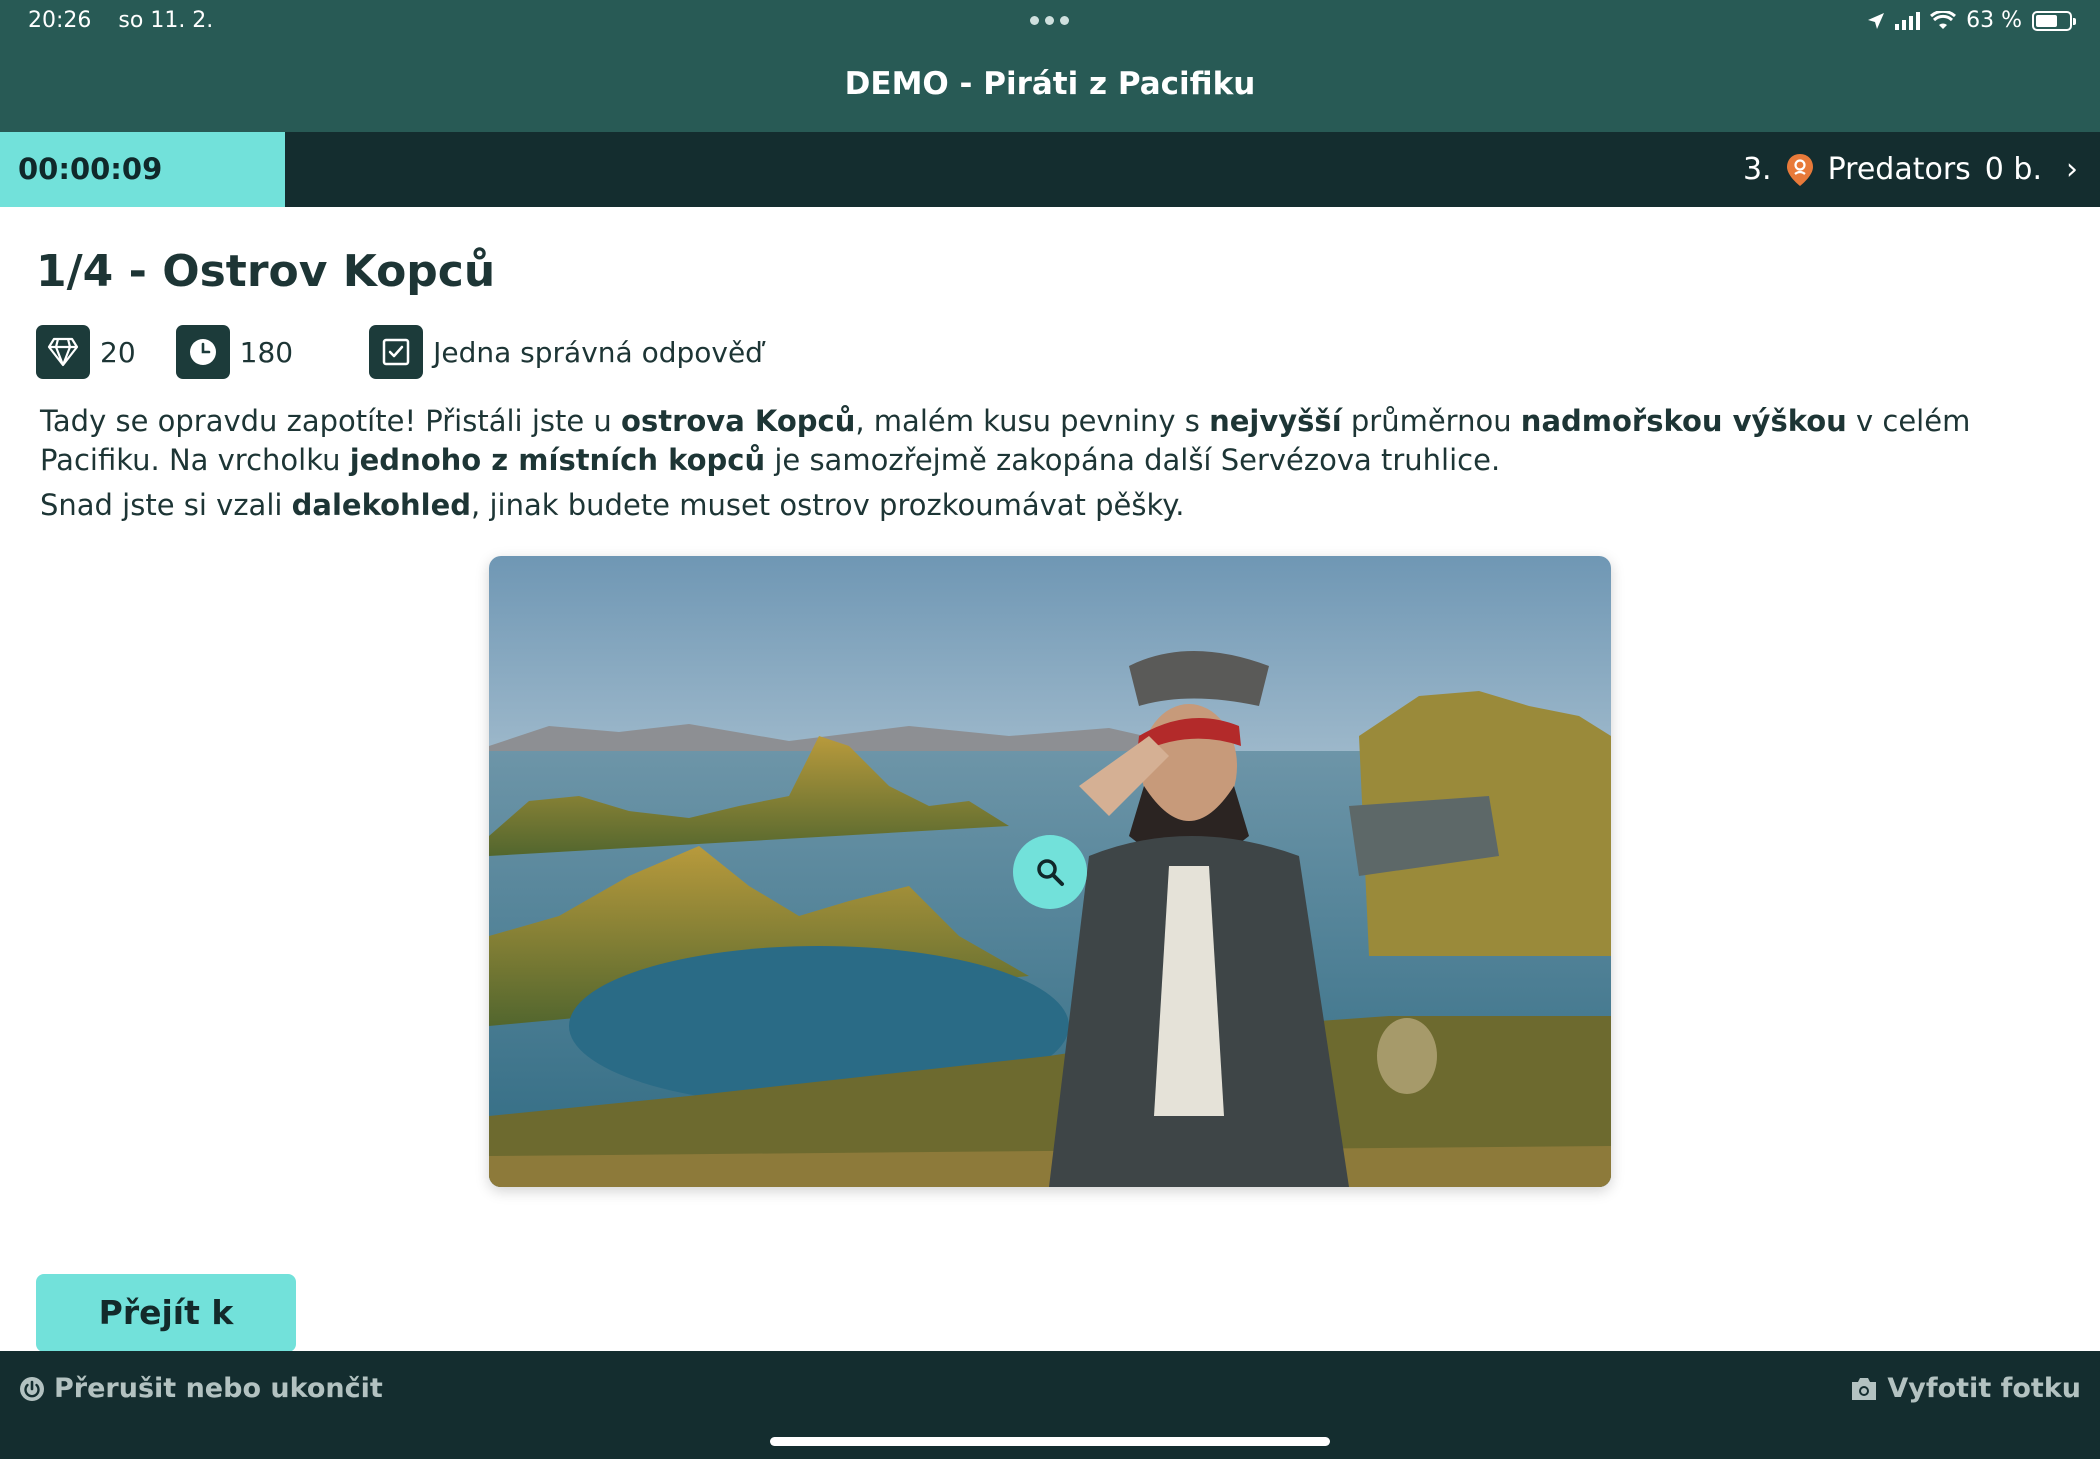  What do you see at coordinates (2072, 169) in the screenshot?
I see `chevron-right-icon: ›` at bounding box center [2072, 169].